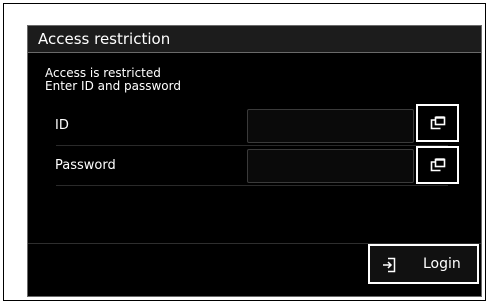  Describe the element at coordinates (442, 264) in the screenshot. I see `login-label: Login` at that location.